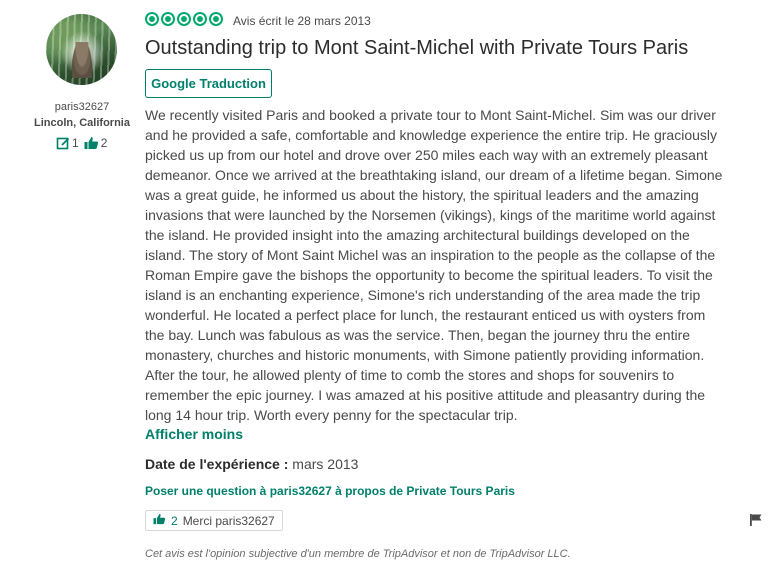 This screenshot has width=773, height=567. I want to click on google-translate-button: Google Traduction, so click(208, 83).